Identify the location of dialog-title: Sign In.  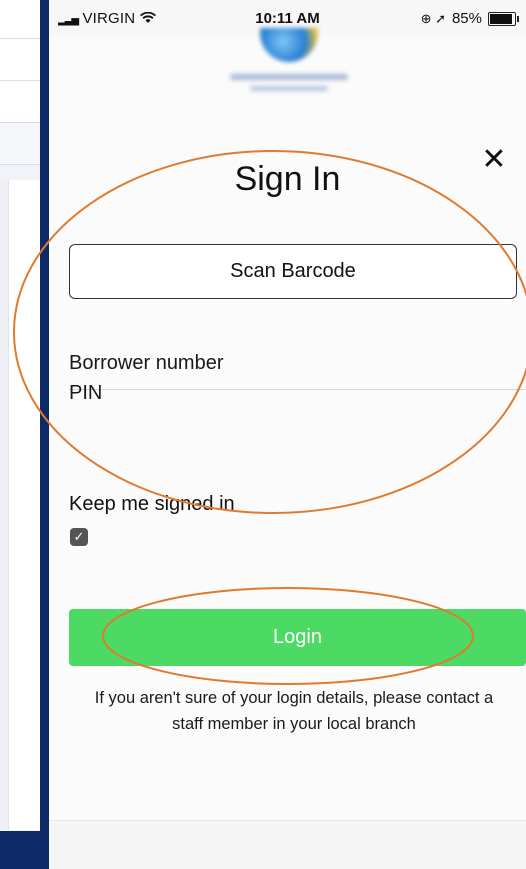
(287, 179).